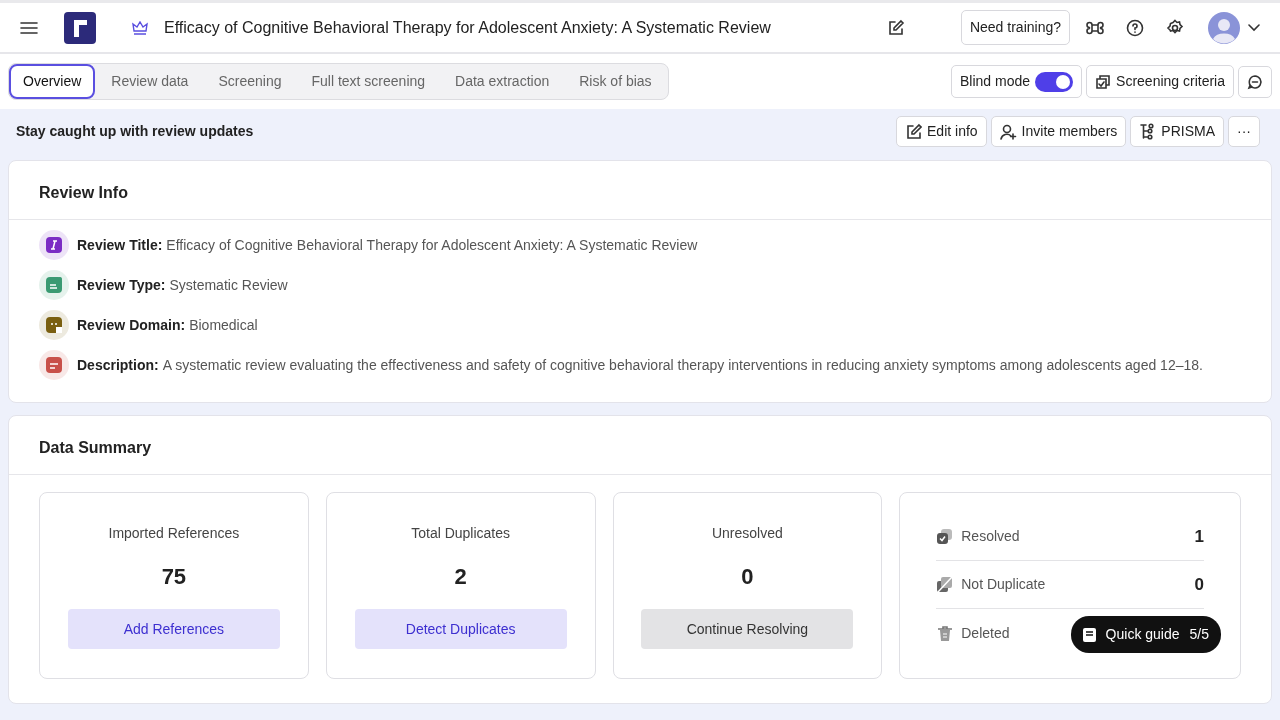 The image size is (1280, 720). What do you see at coordinates (945, 536) in the screenshot?
I see `stacked-check-icon` at bounding box center [945, 536].